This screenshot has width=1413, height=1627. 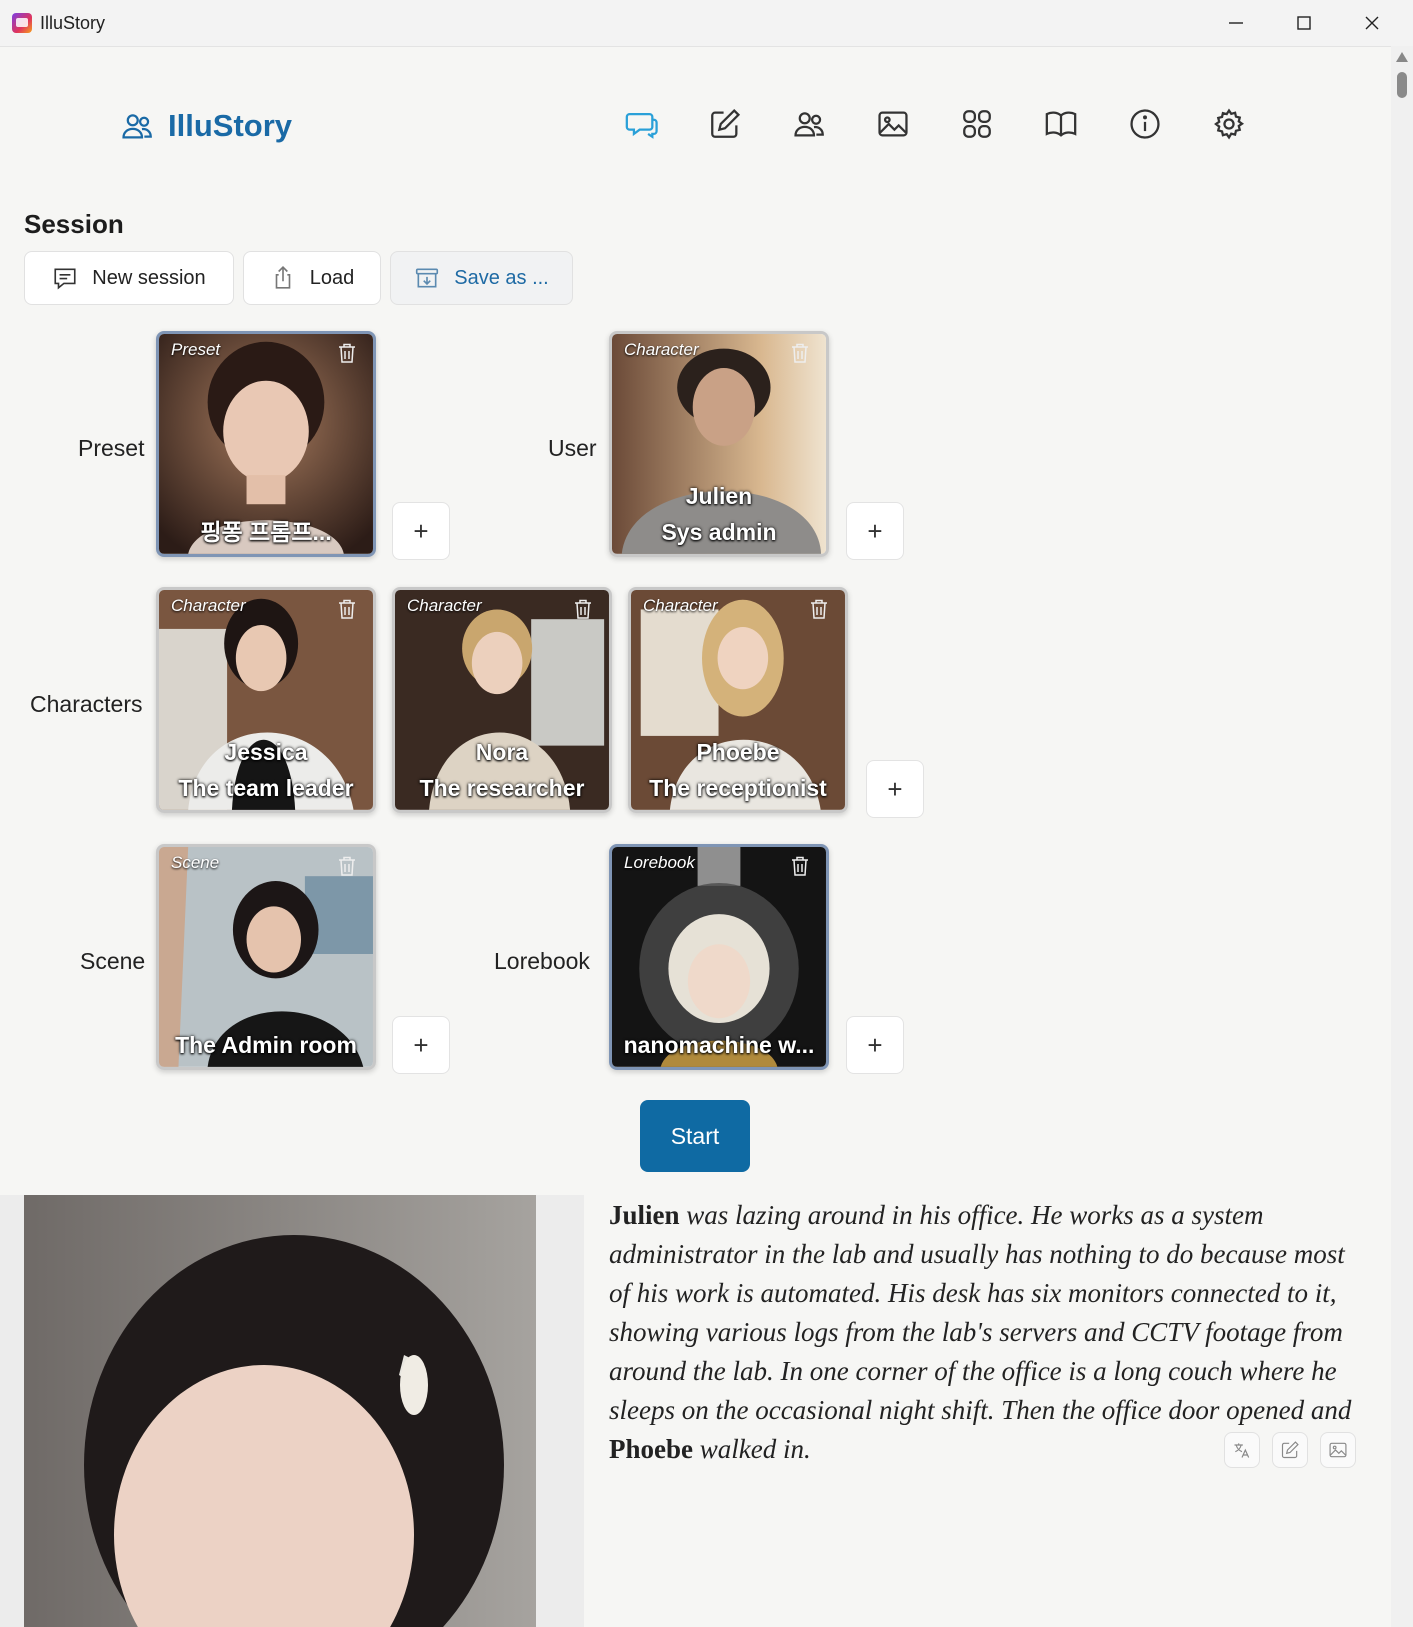 What do you see at coordinates (196, 349) in the screenshot?
I see `card-type-tag: Preset` at bounding box center [196, 349].